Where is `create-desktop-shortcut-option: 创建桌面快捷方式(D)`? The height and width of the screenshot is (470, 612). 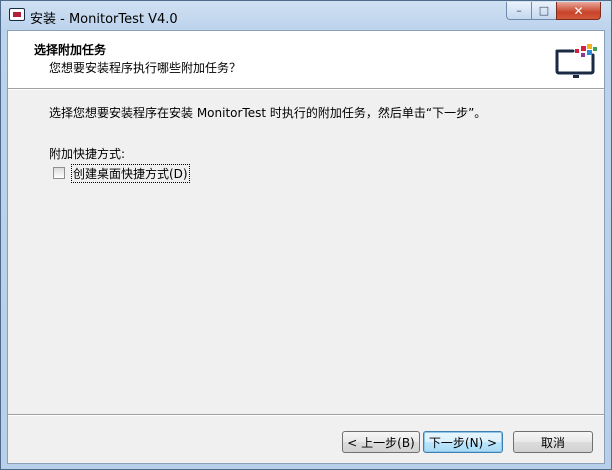
create-desktop-shortcut-option: 创建桌面快捷方式(D) is located at coordinates (121, 173).